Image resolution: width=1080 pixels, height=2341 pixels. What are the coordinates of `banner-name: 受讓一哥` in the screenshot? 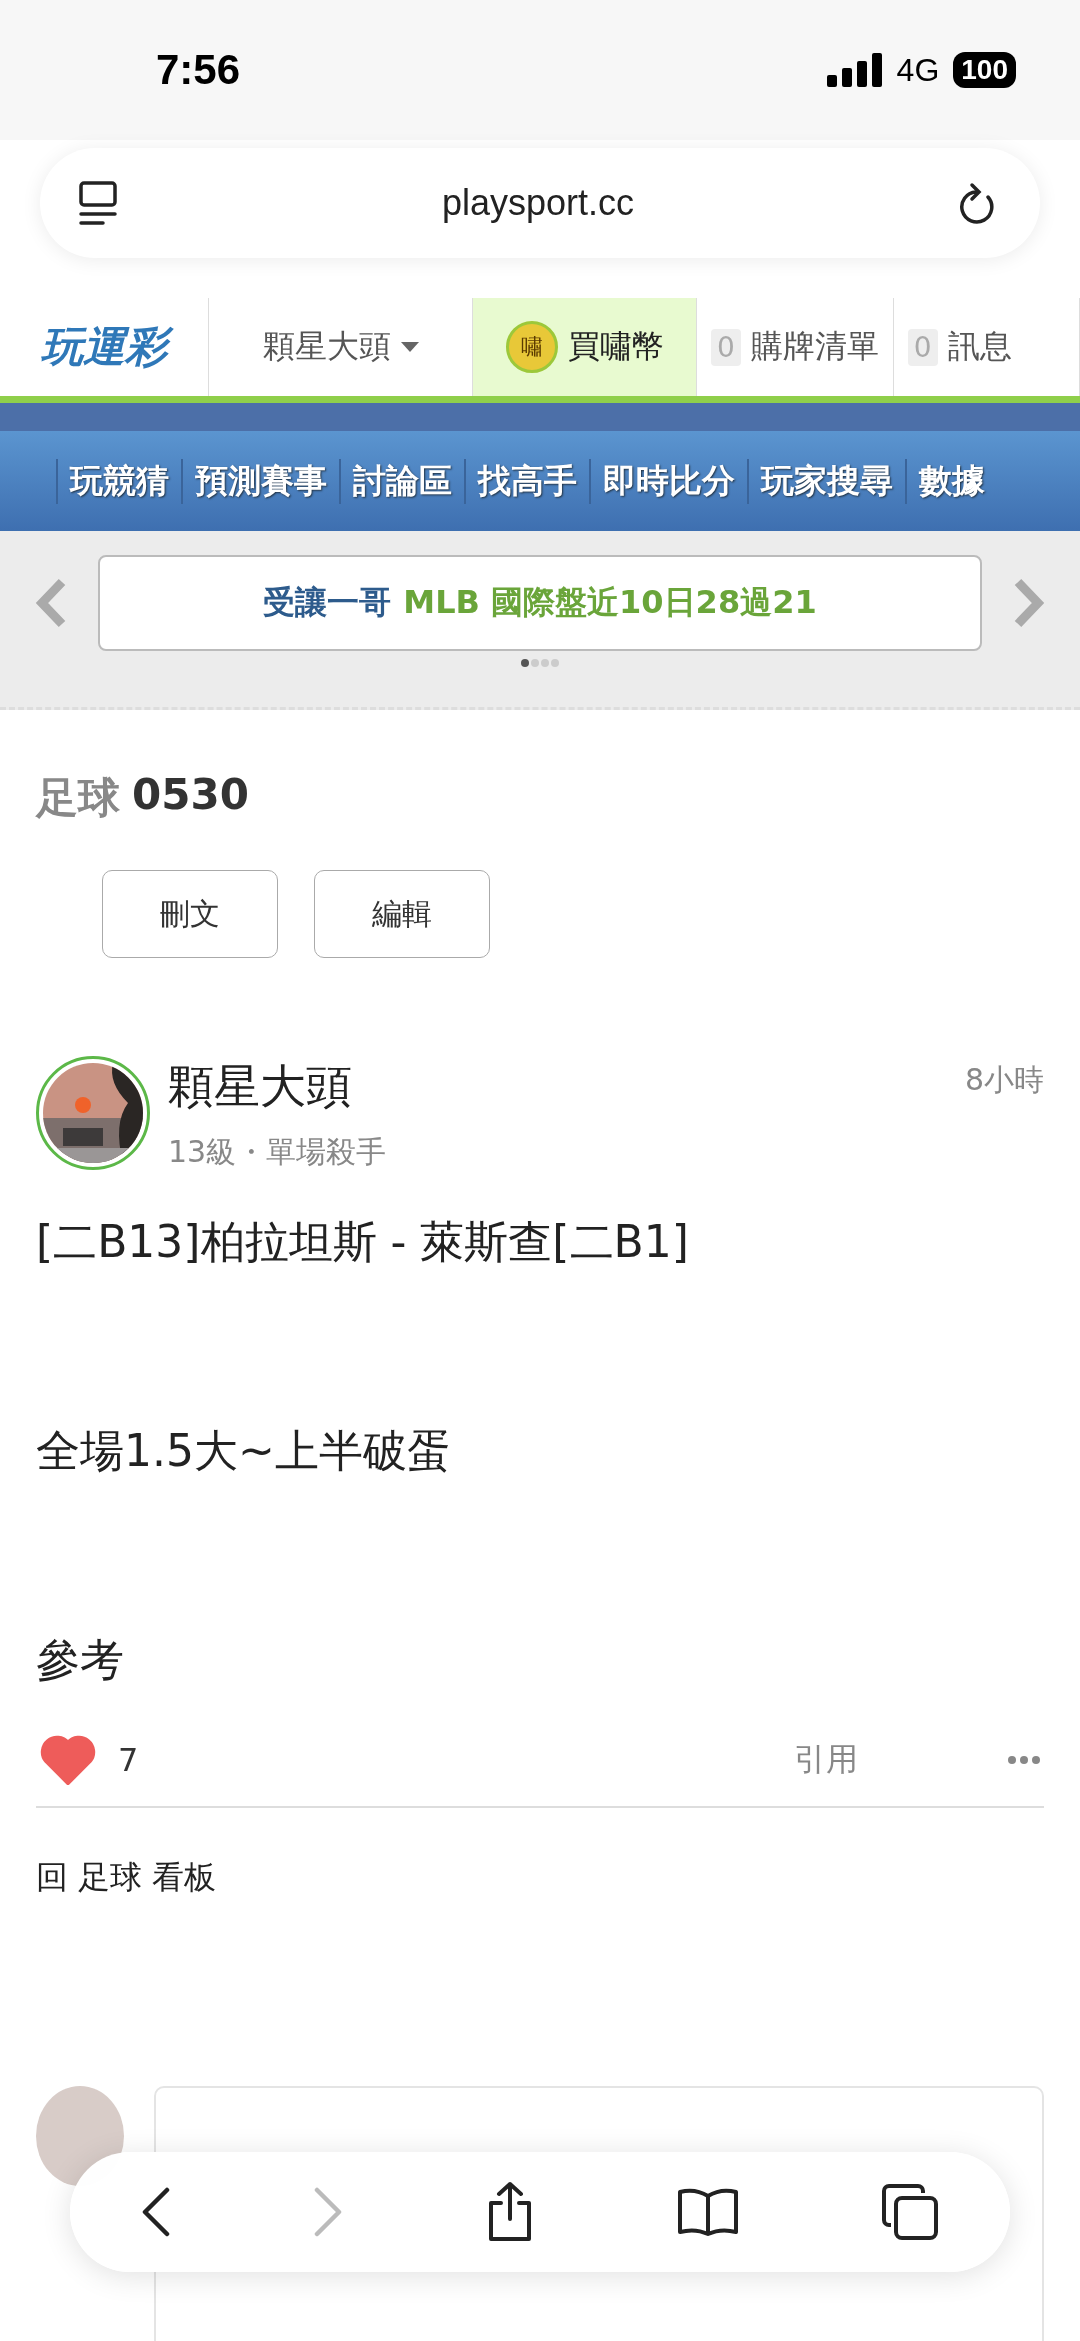 It's located at (327, 602).